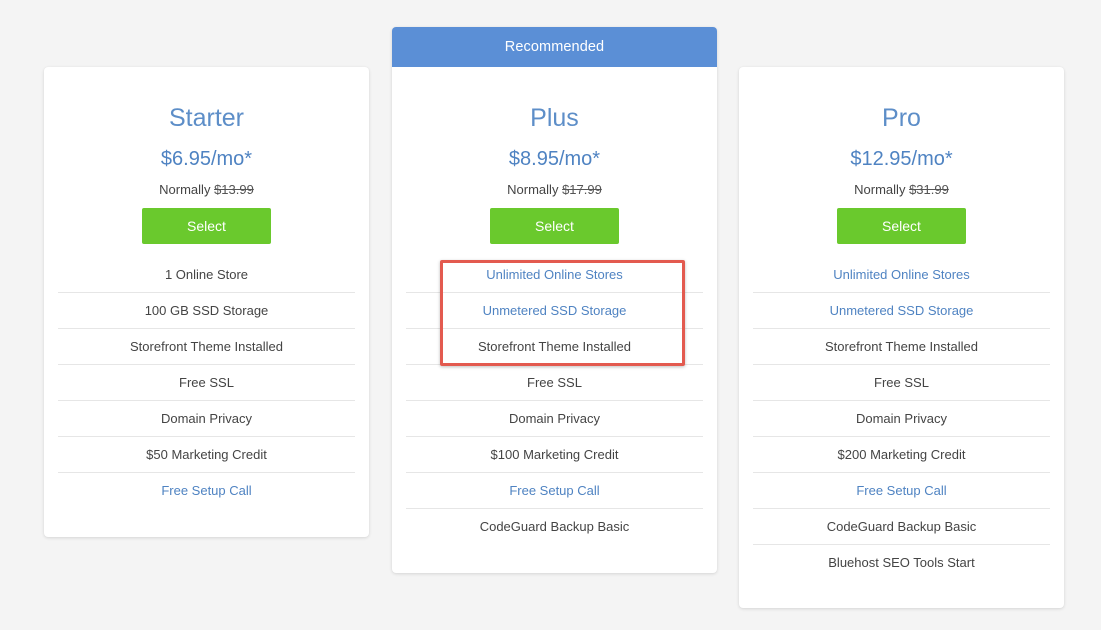  I want to click on plan-price: $6.95/mo*, so click(206, 159).